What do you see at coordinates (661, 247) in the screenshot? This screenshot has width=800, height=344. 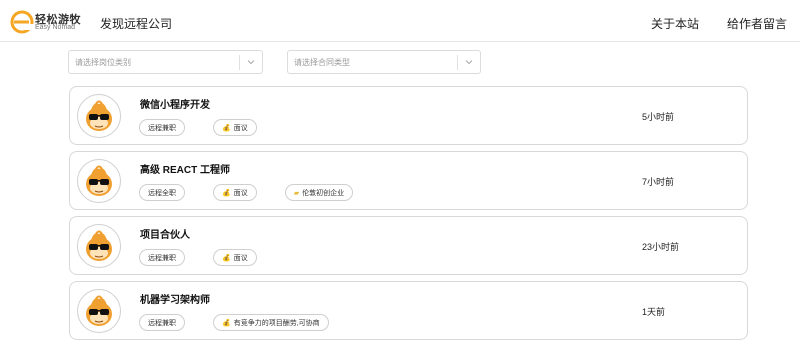 I see `posted-time: 23小时前` at bounding box center [661, 247].